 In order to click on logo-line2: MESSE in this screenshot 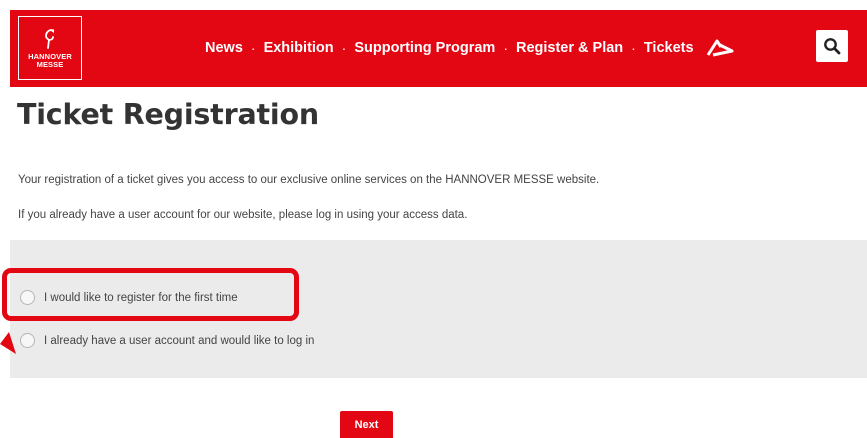, I will do `click(50, 64)`.